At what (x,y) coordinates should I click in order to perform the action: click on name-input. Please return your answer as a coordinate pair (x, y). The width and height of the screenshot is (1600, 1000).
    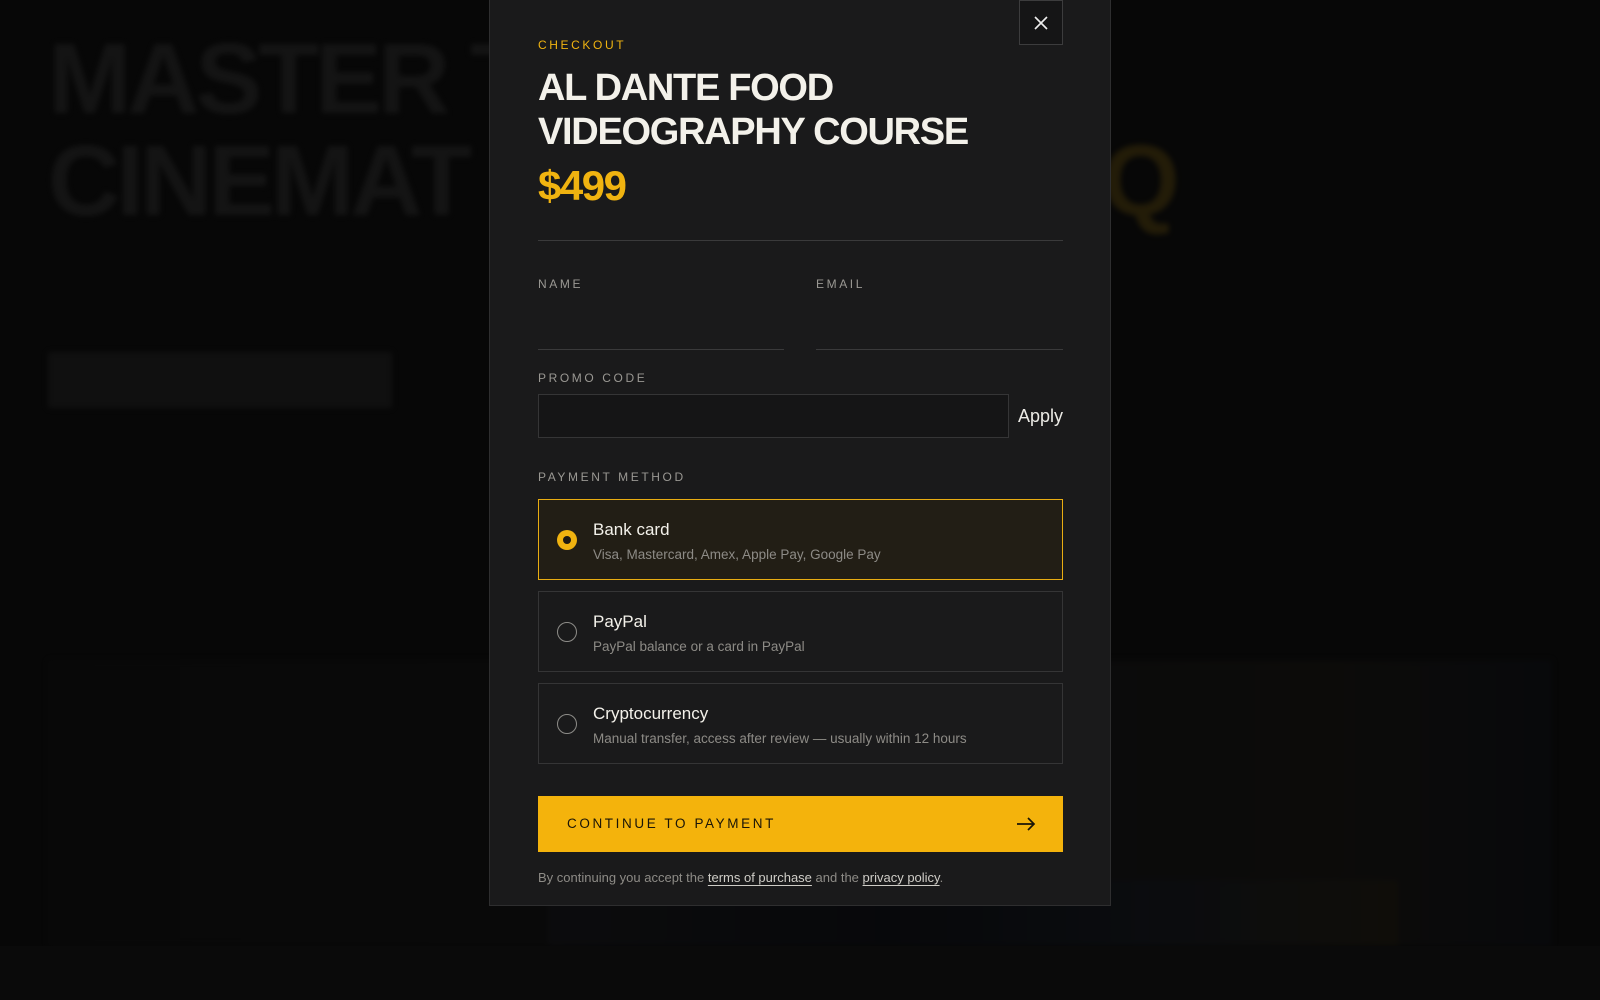
    Looking at the image, I should click on (661, 330).